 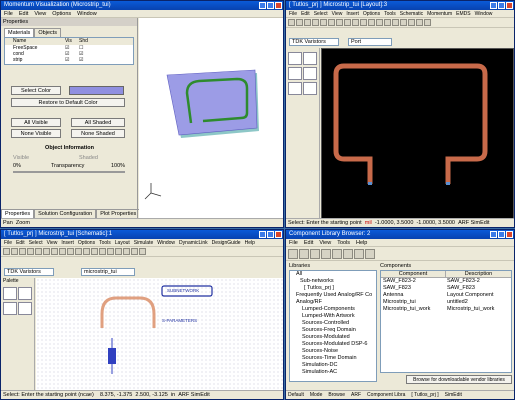 I want to click on list-item: Analog/RF, so click(x=336, y=302).